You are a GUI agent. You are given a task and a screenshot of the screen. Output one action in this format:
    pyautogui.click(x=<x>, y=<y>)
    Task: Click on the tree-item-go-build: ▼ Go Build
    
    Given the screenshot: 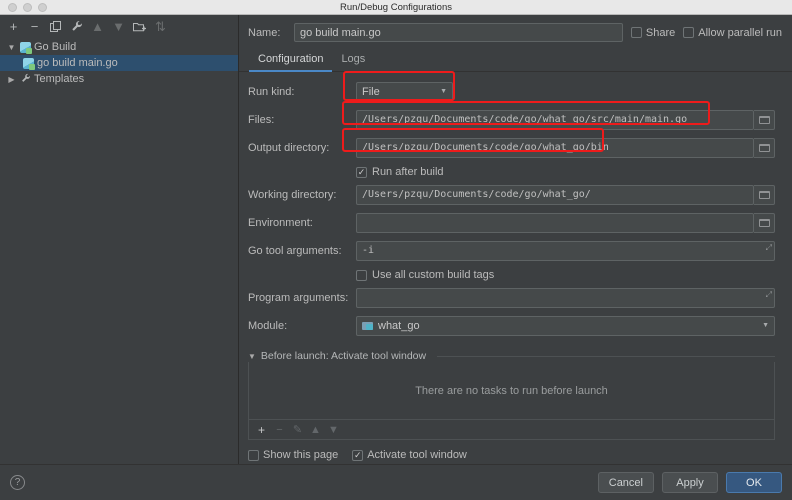 What is the action you would take?
    pyautogui.click(x=119, y=47)
    